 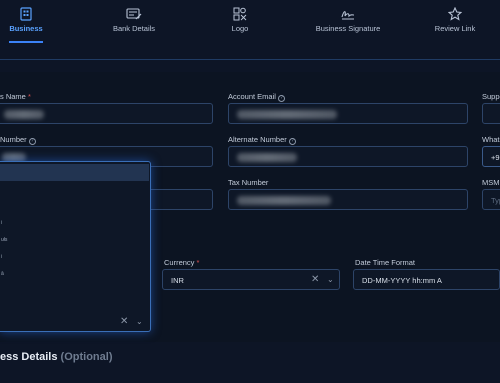 What do you see at coordinates (491, 96) in the screenshot?
I see `support-label: Suppo` at bounding box center [491, 96].